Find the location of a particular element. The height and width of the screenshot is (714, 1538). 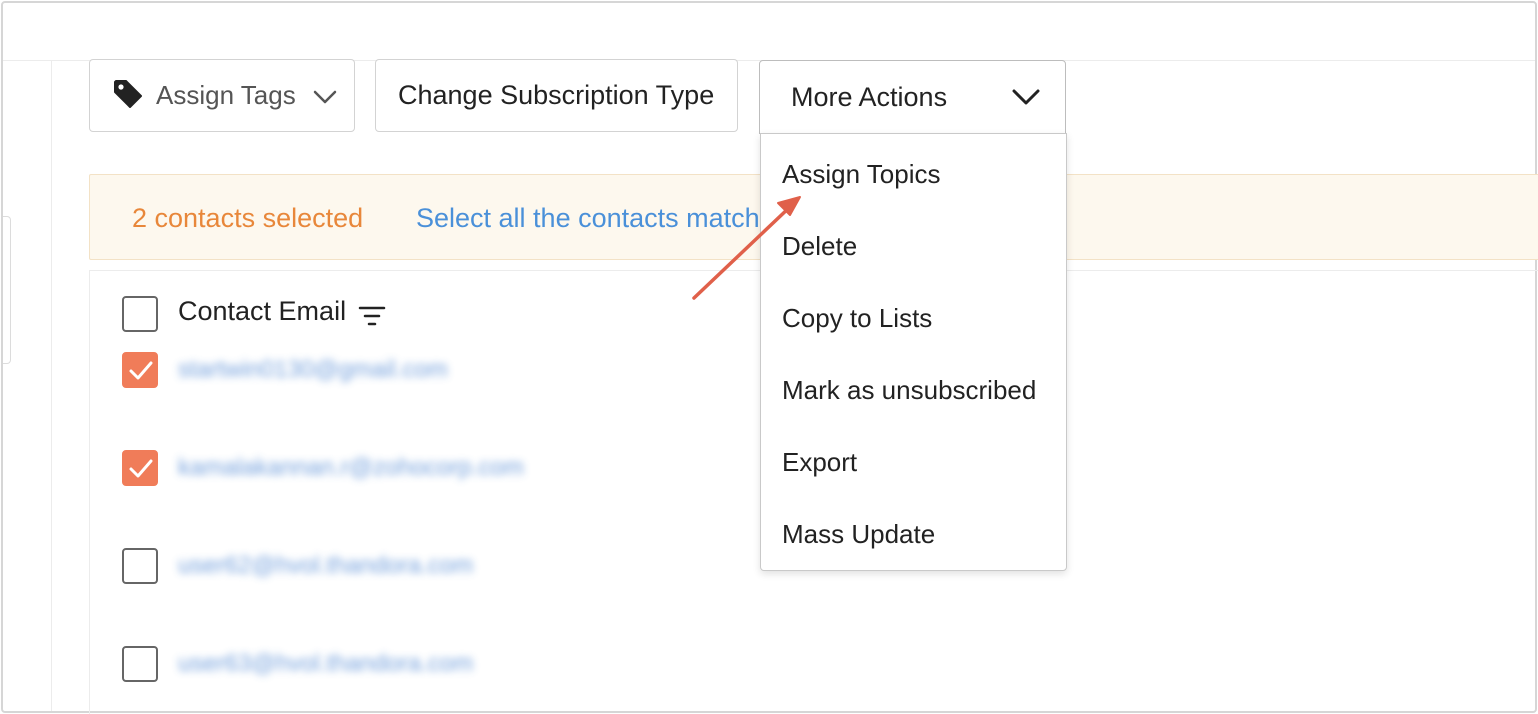

menu-item-assign-topics: Assign Topics is located at coordinates (913, 174).